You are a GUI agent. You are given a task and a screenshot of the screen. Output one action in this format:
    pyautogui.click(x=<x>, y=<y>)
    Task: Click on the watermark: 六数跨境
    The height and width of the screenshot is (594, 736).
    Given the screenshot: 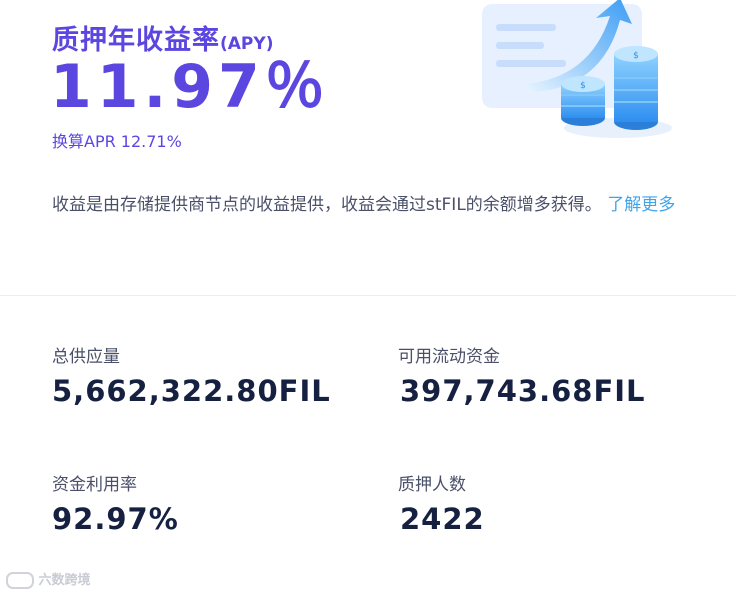 What is the action you would take?
    pyautogui.click(x=48, y=579)
    